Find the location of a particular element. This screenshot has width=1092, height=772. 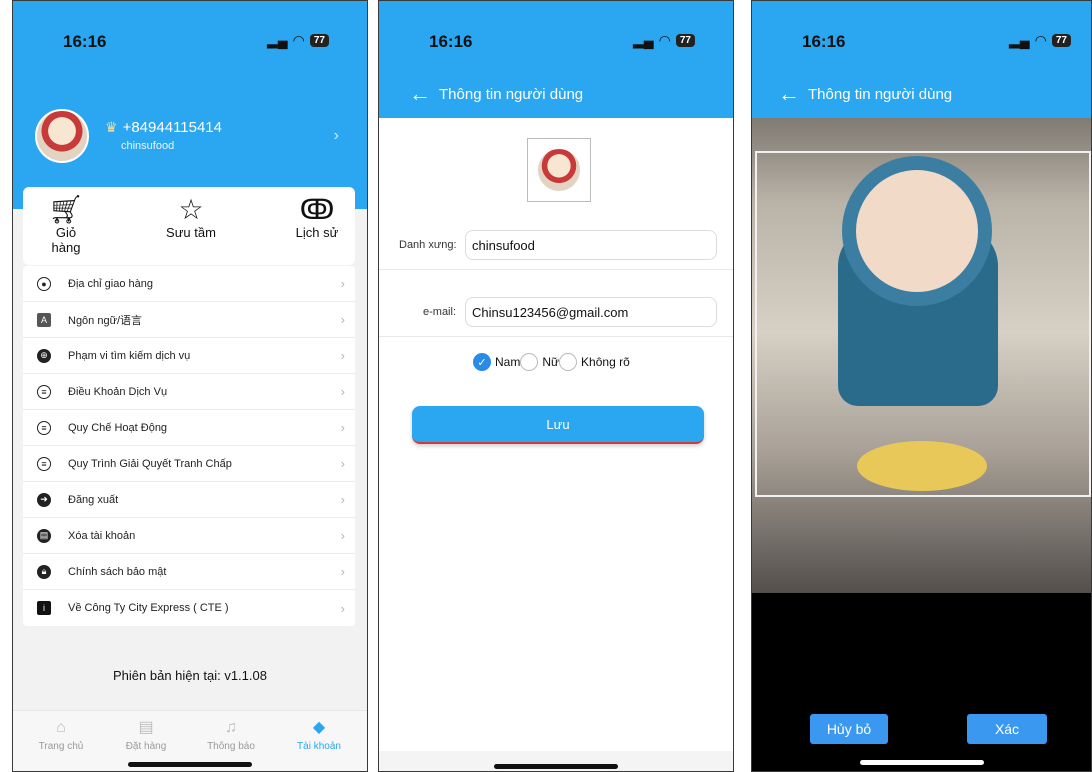

menu-item-label: Địa chỉ giao hàng is located at coordinates (111, 283).